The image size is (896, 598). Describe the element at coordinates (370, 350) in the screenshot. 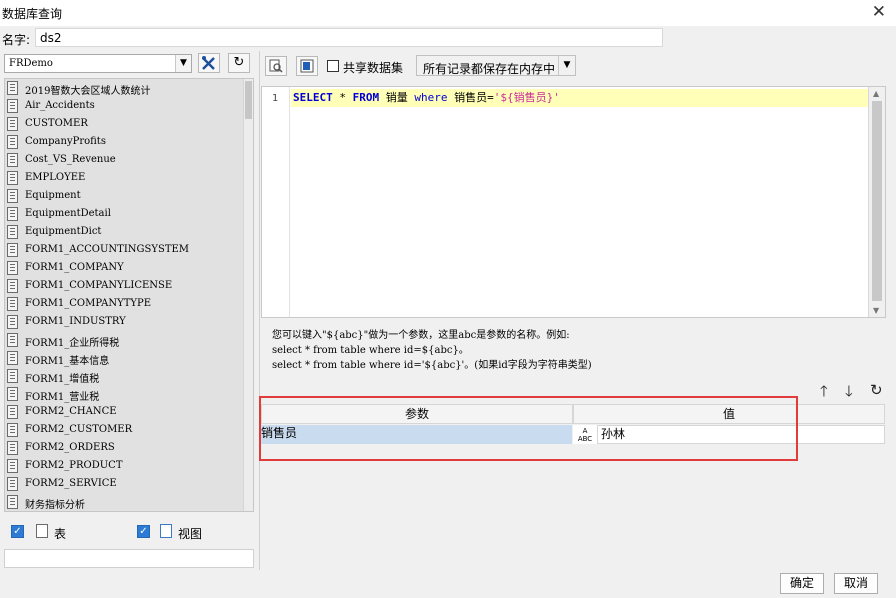

I see `hint-line-2: select * from table where id=${abc}。` at that location.